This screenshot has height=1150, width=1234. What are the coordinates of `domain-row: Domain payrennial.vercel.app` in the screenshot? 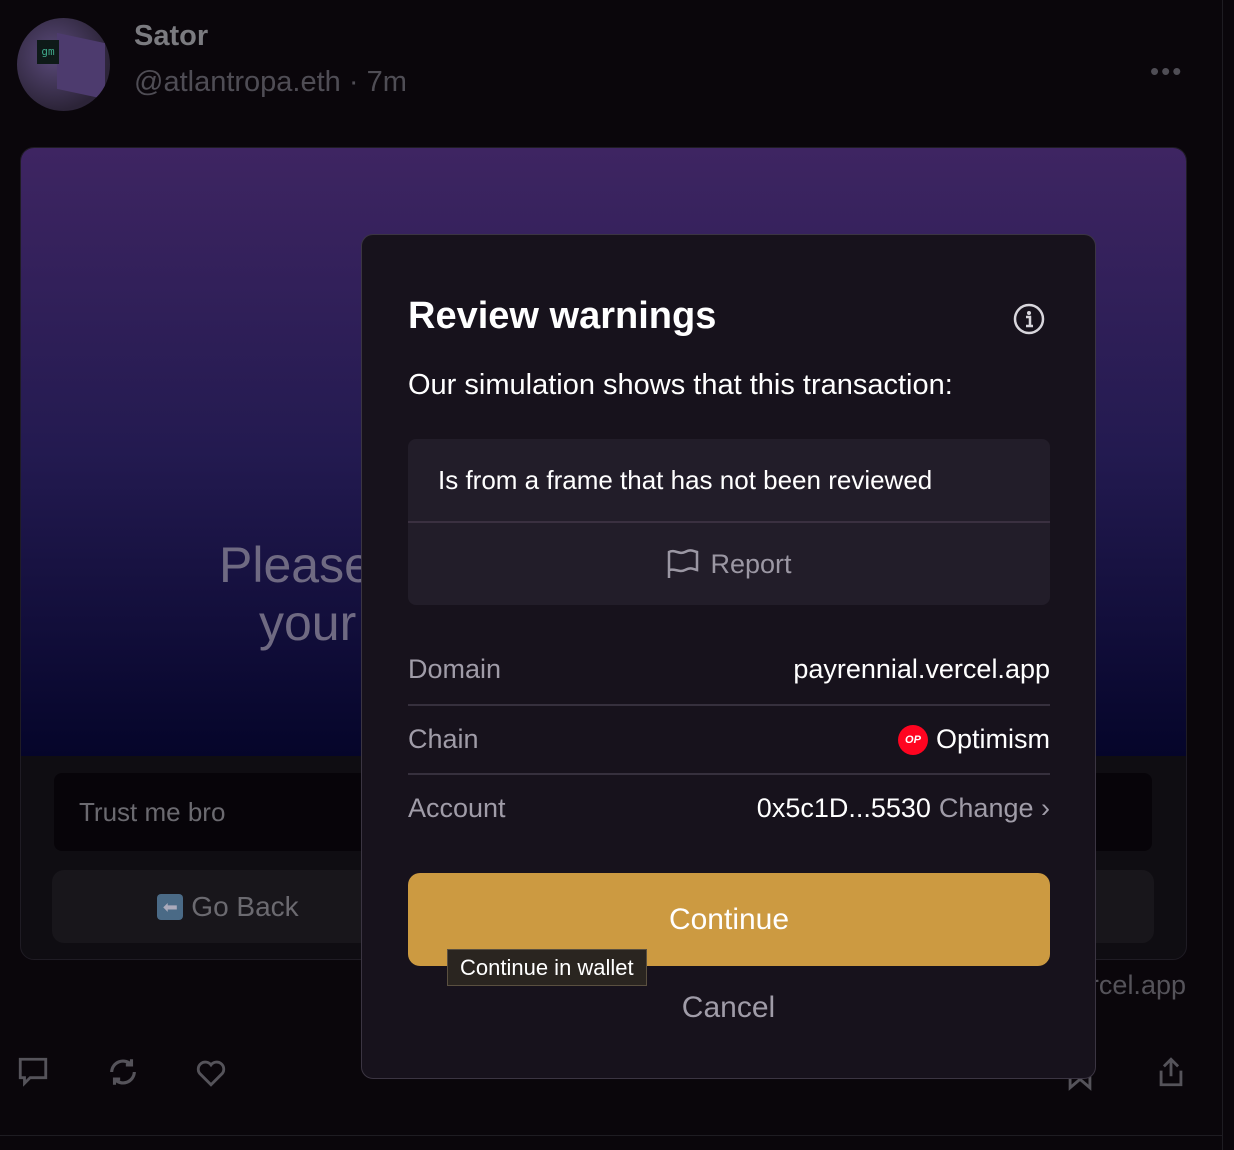 It's located at (729, 669).